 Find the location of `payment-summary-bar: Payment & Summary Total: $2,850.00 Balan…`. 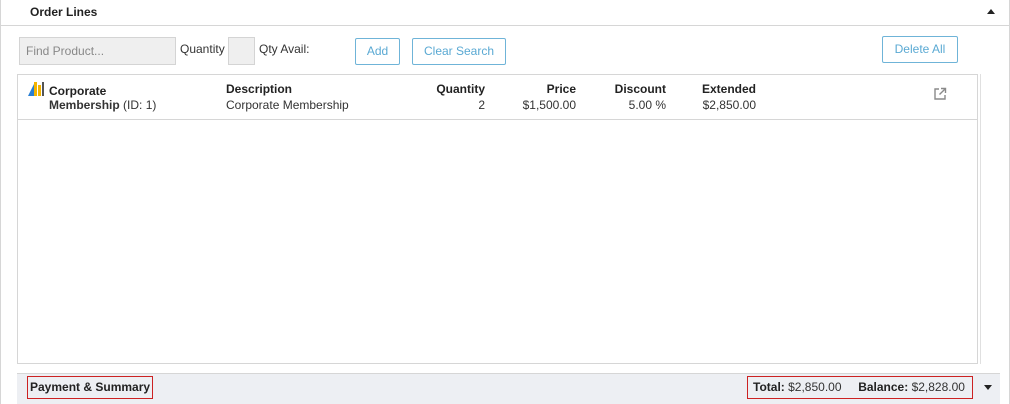

payment-summary-bar: Payment & Summary Total: $2,850.00 Balan… is located at coordinates (508, 388).